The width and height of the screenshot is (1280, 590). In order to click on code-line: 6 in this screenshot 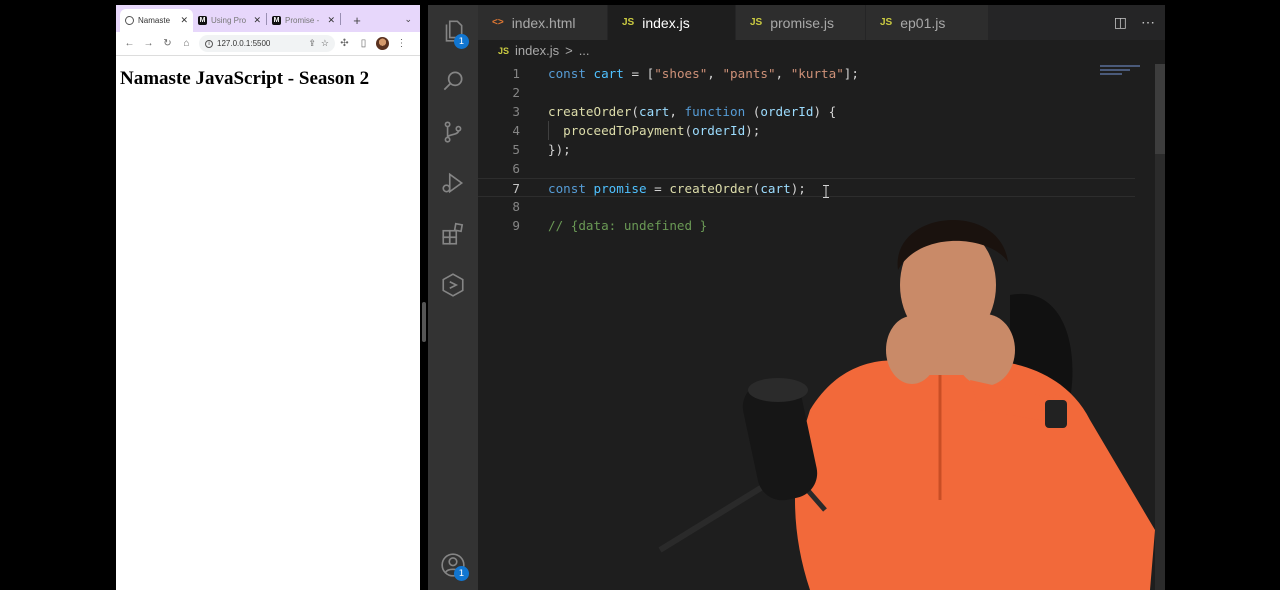, I will do `click(806, 168)`.